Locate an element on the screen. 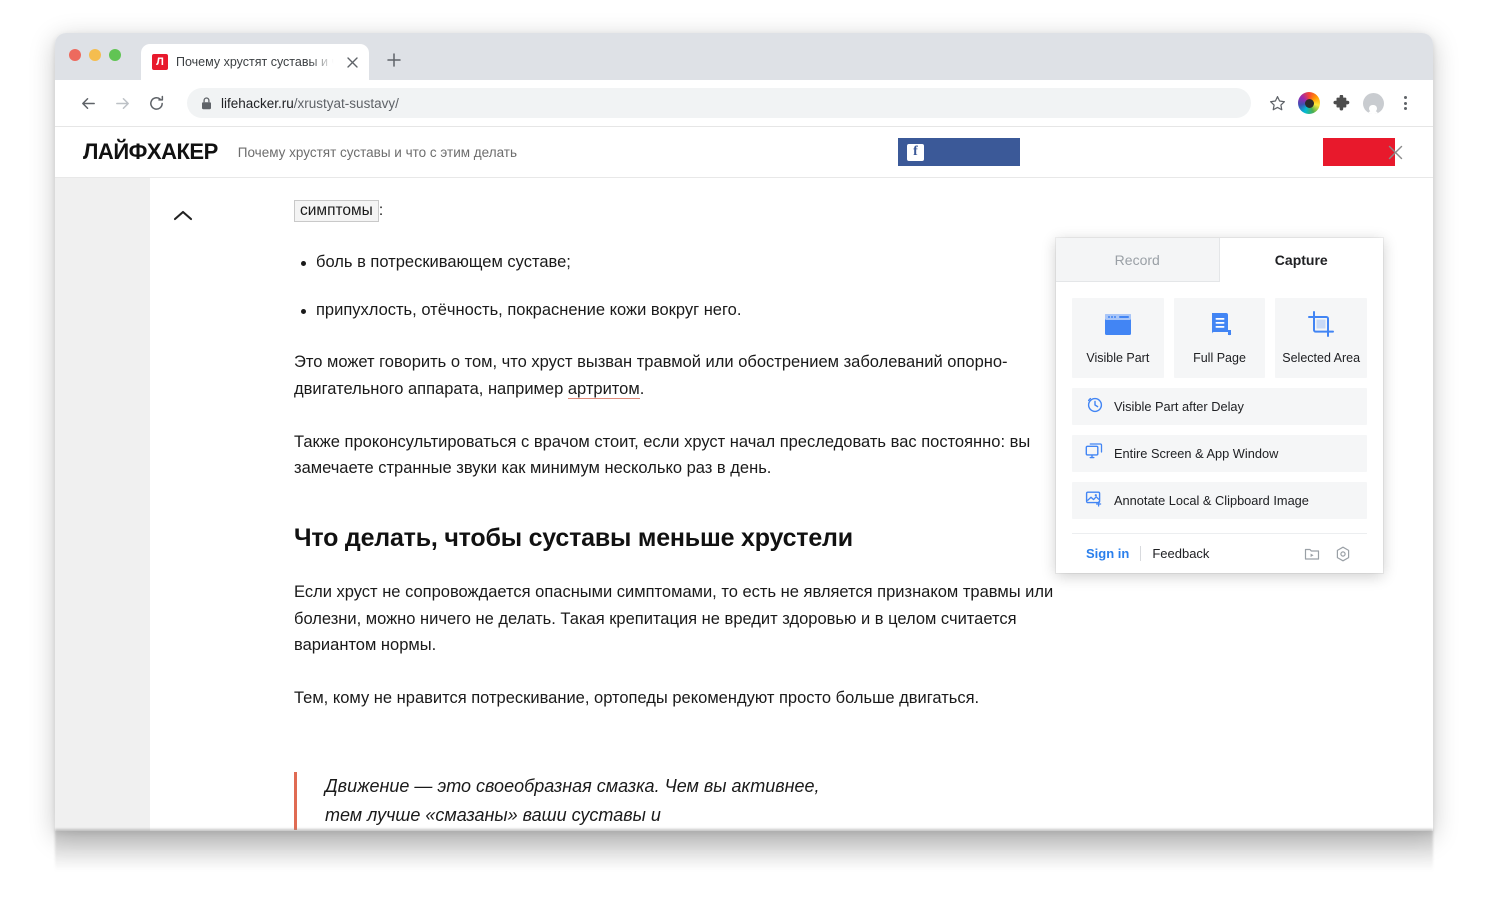 The image size is (1488, 898). reload-icon is located at coordinates (156, 103).